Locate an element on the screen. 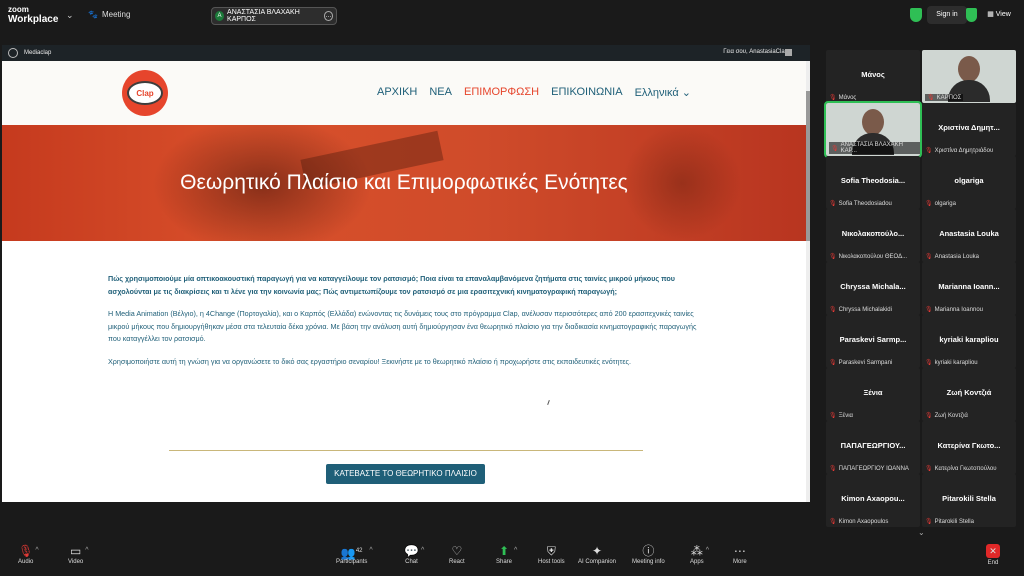 Image resolution: width=1024 pixels, height=576 pixels. participant-label-text: kyriaki karapliou is located at coordinates (956, 362).